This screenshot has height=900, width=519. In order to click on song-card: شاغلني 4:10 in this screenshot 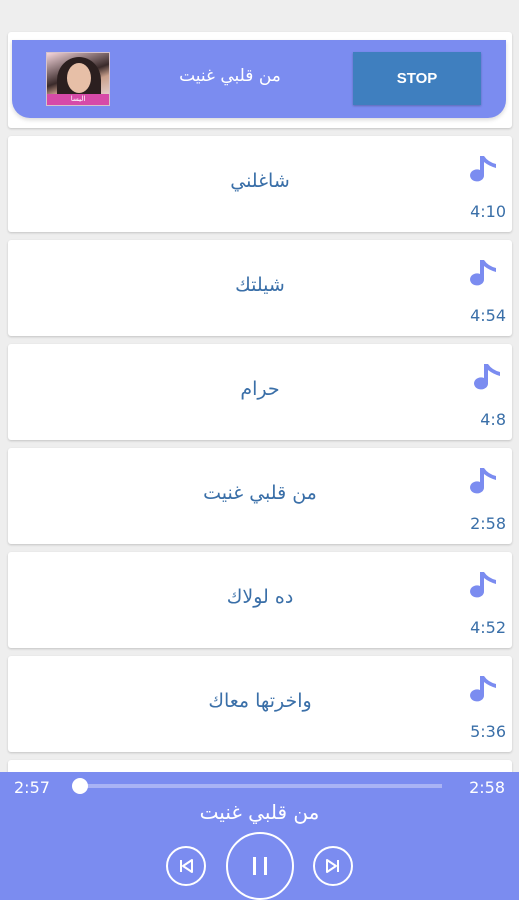, I will do `click(260, 184)`.